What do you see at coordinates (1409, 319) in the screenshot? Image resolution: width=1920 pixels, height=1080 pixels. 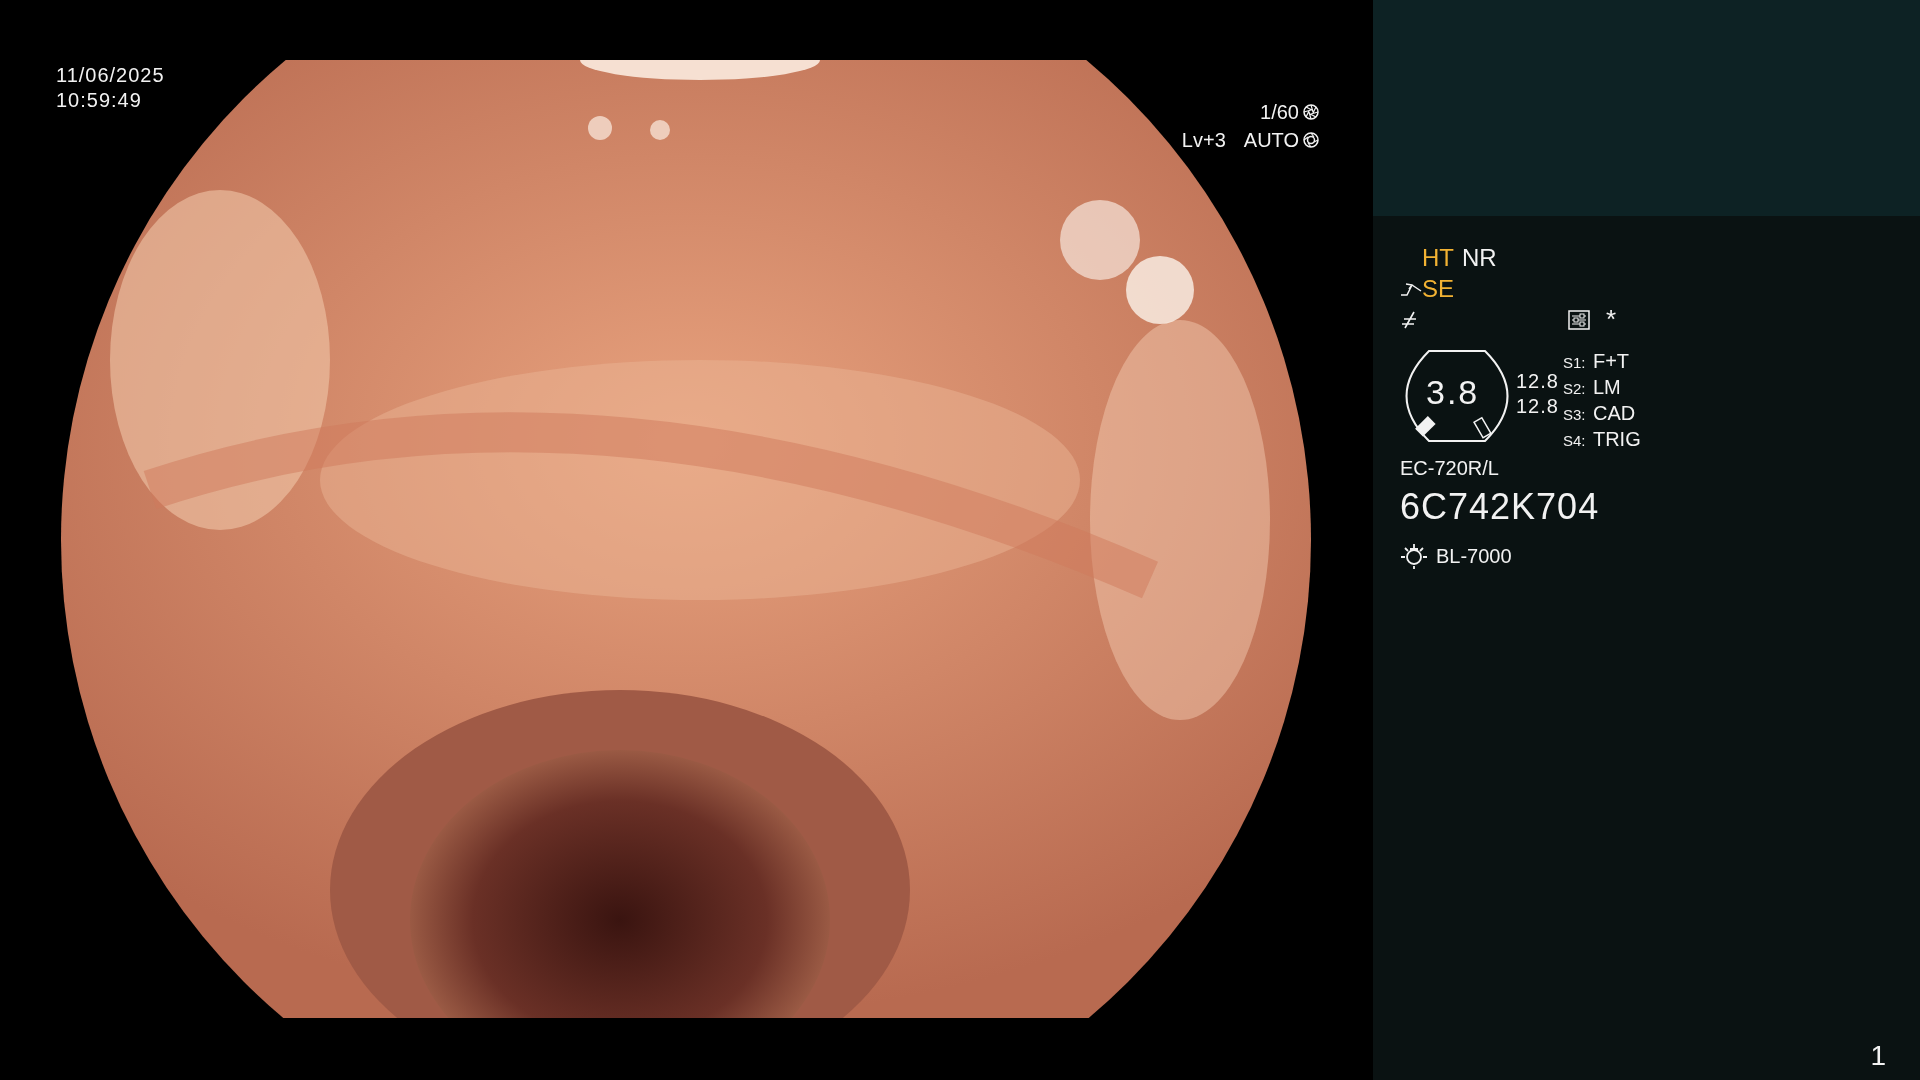 I see `not-equal-icon` at bounding box center [1409, 319].